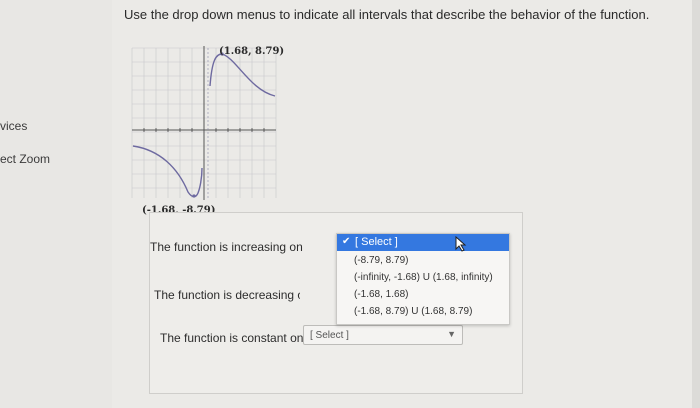  Describe the element at coordinates (252, 51) in the screenshot. I see `max-point-label: (1.68, 8.79)` at that location.